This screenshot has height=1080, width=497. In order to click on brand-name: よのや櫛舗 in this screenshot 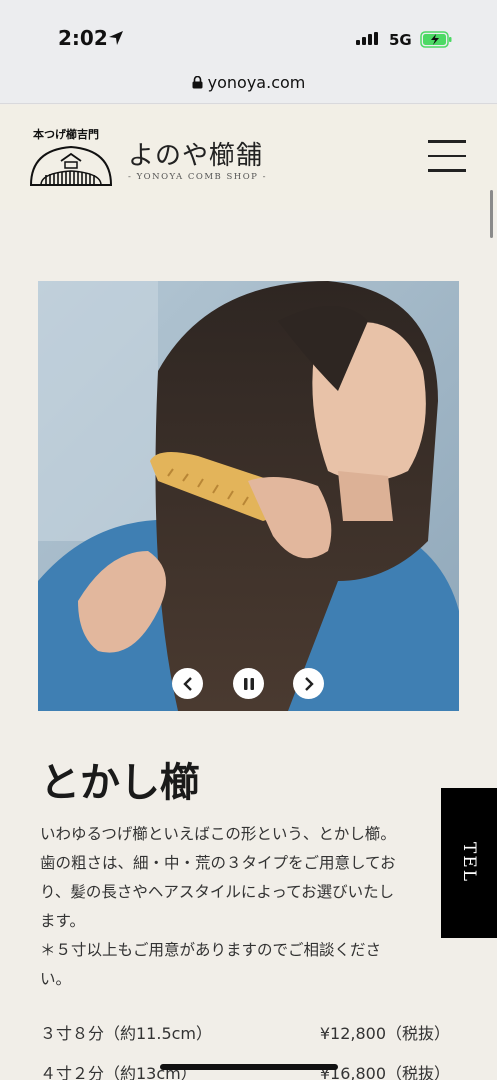, I will do `click(195, 153)`.